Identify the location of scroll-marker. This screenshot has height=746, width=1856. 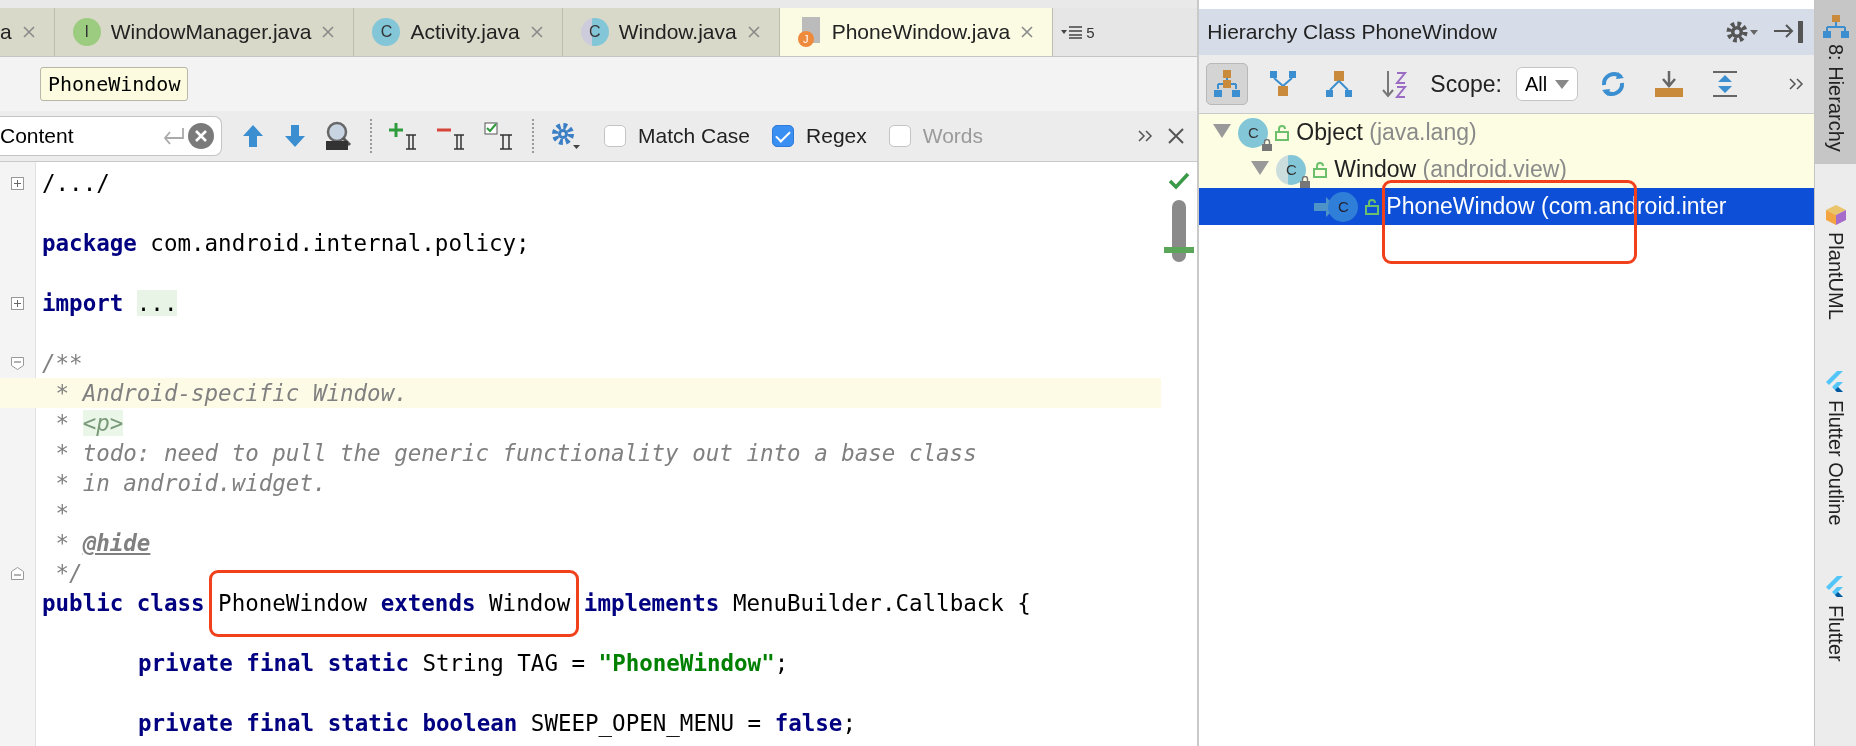
(1179, 250).